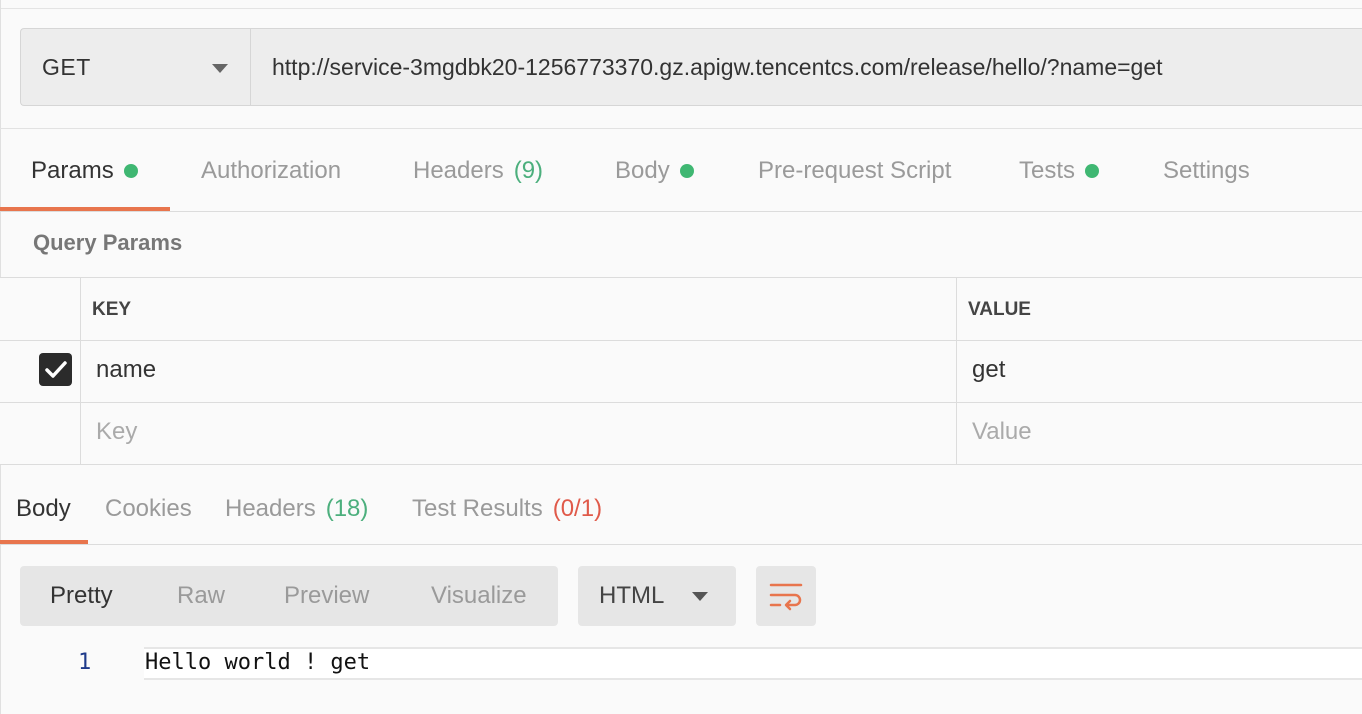 Image resolution: width=1362 pixels, height=714 pixels. What do you see at coordinates (1047, 170) in the screenshot?
I see `tab-label: Tests` at bounding box center [1047, 170].